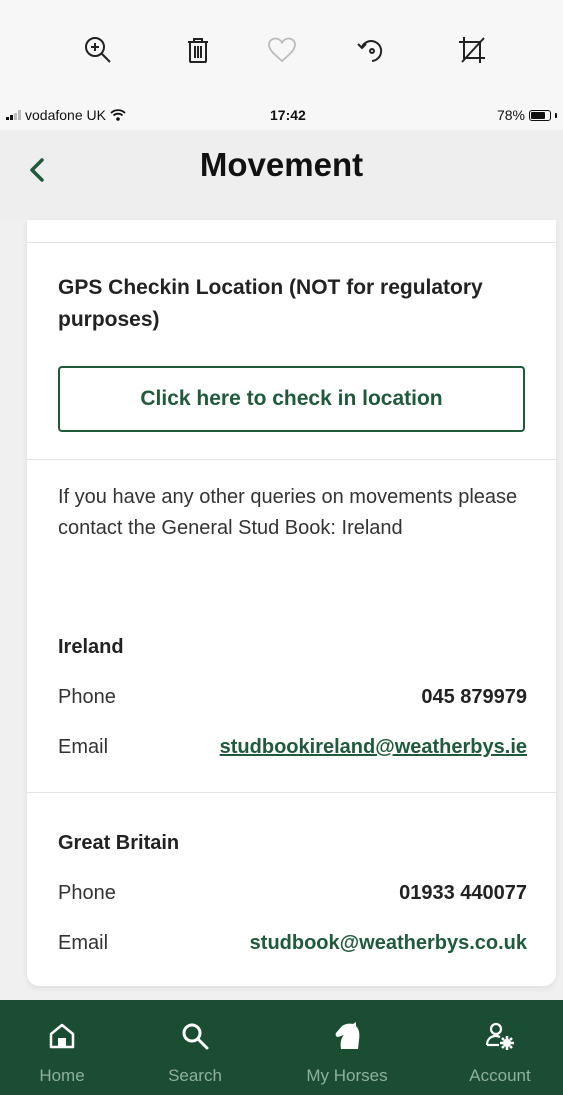 The image size is (563, 1095). Describe the element at coordinates (500, 1075) in the screenshot. I see `nav-label-account: Account` at that location.